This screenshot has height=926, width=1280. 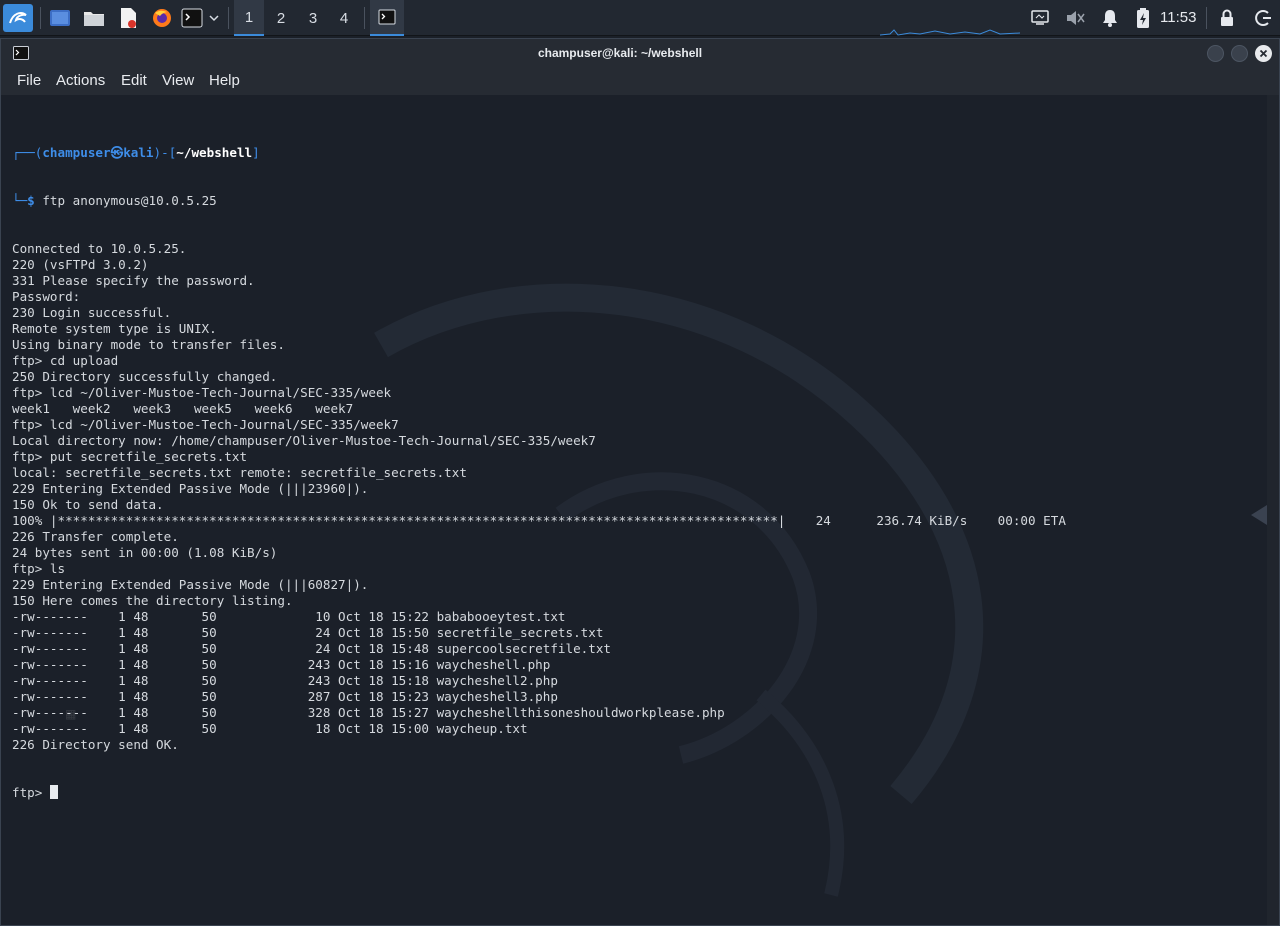 What do you see at coordinates (145, 376) in the screenshot?
I see `terminal-line: 250 Directory successfully changed.` at bounding box center [145, 376].